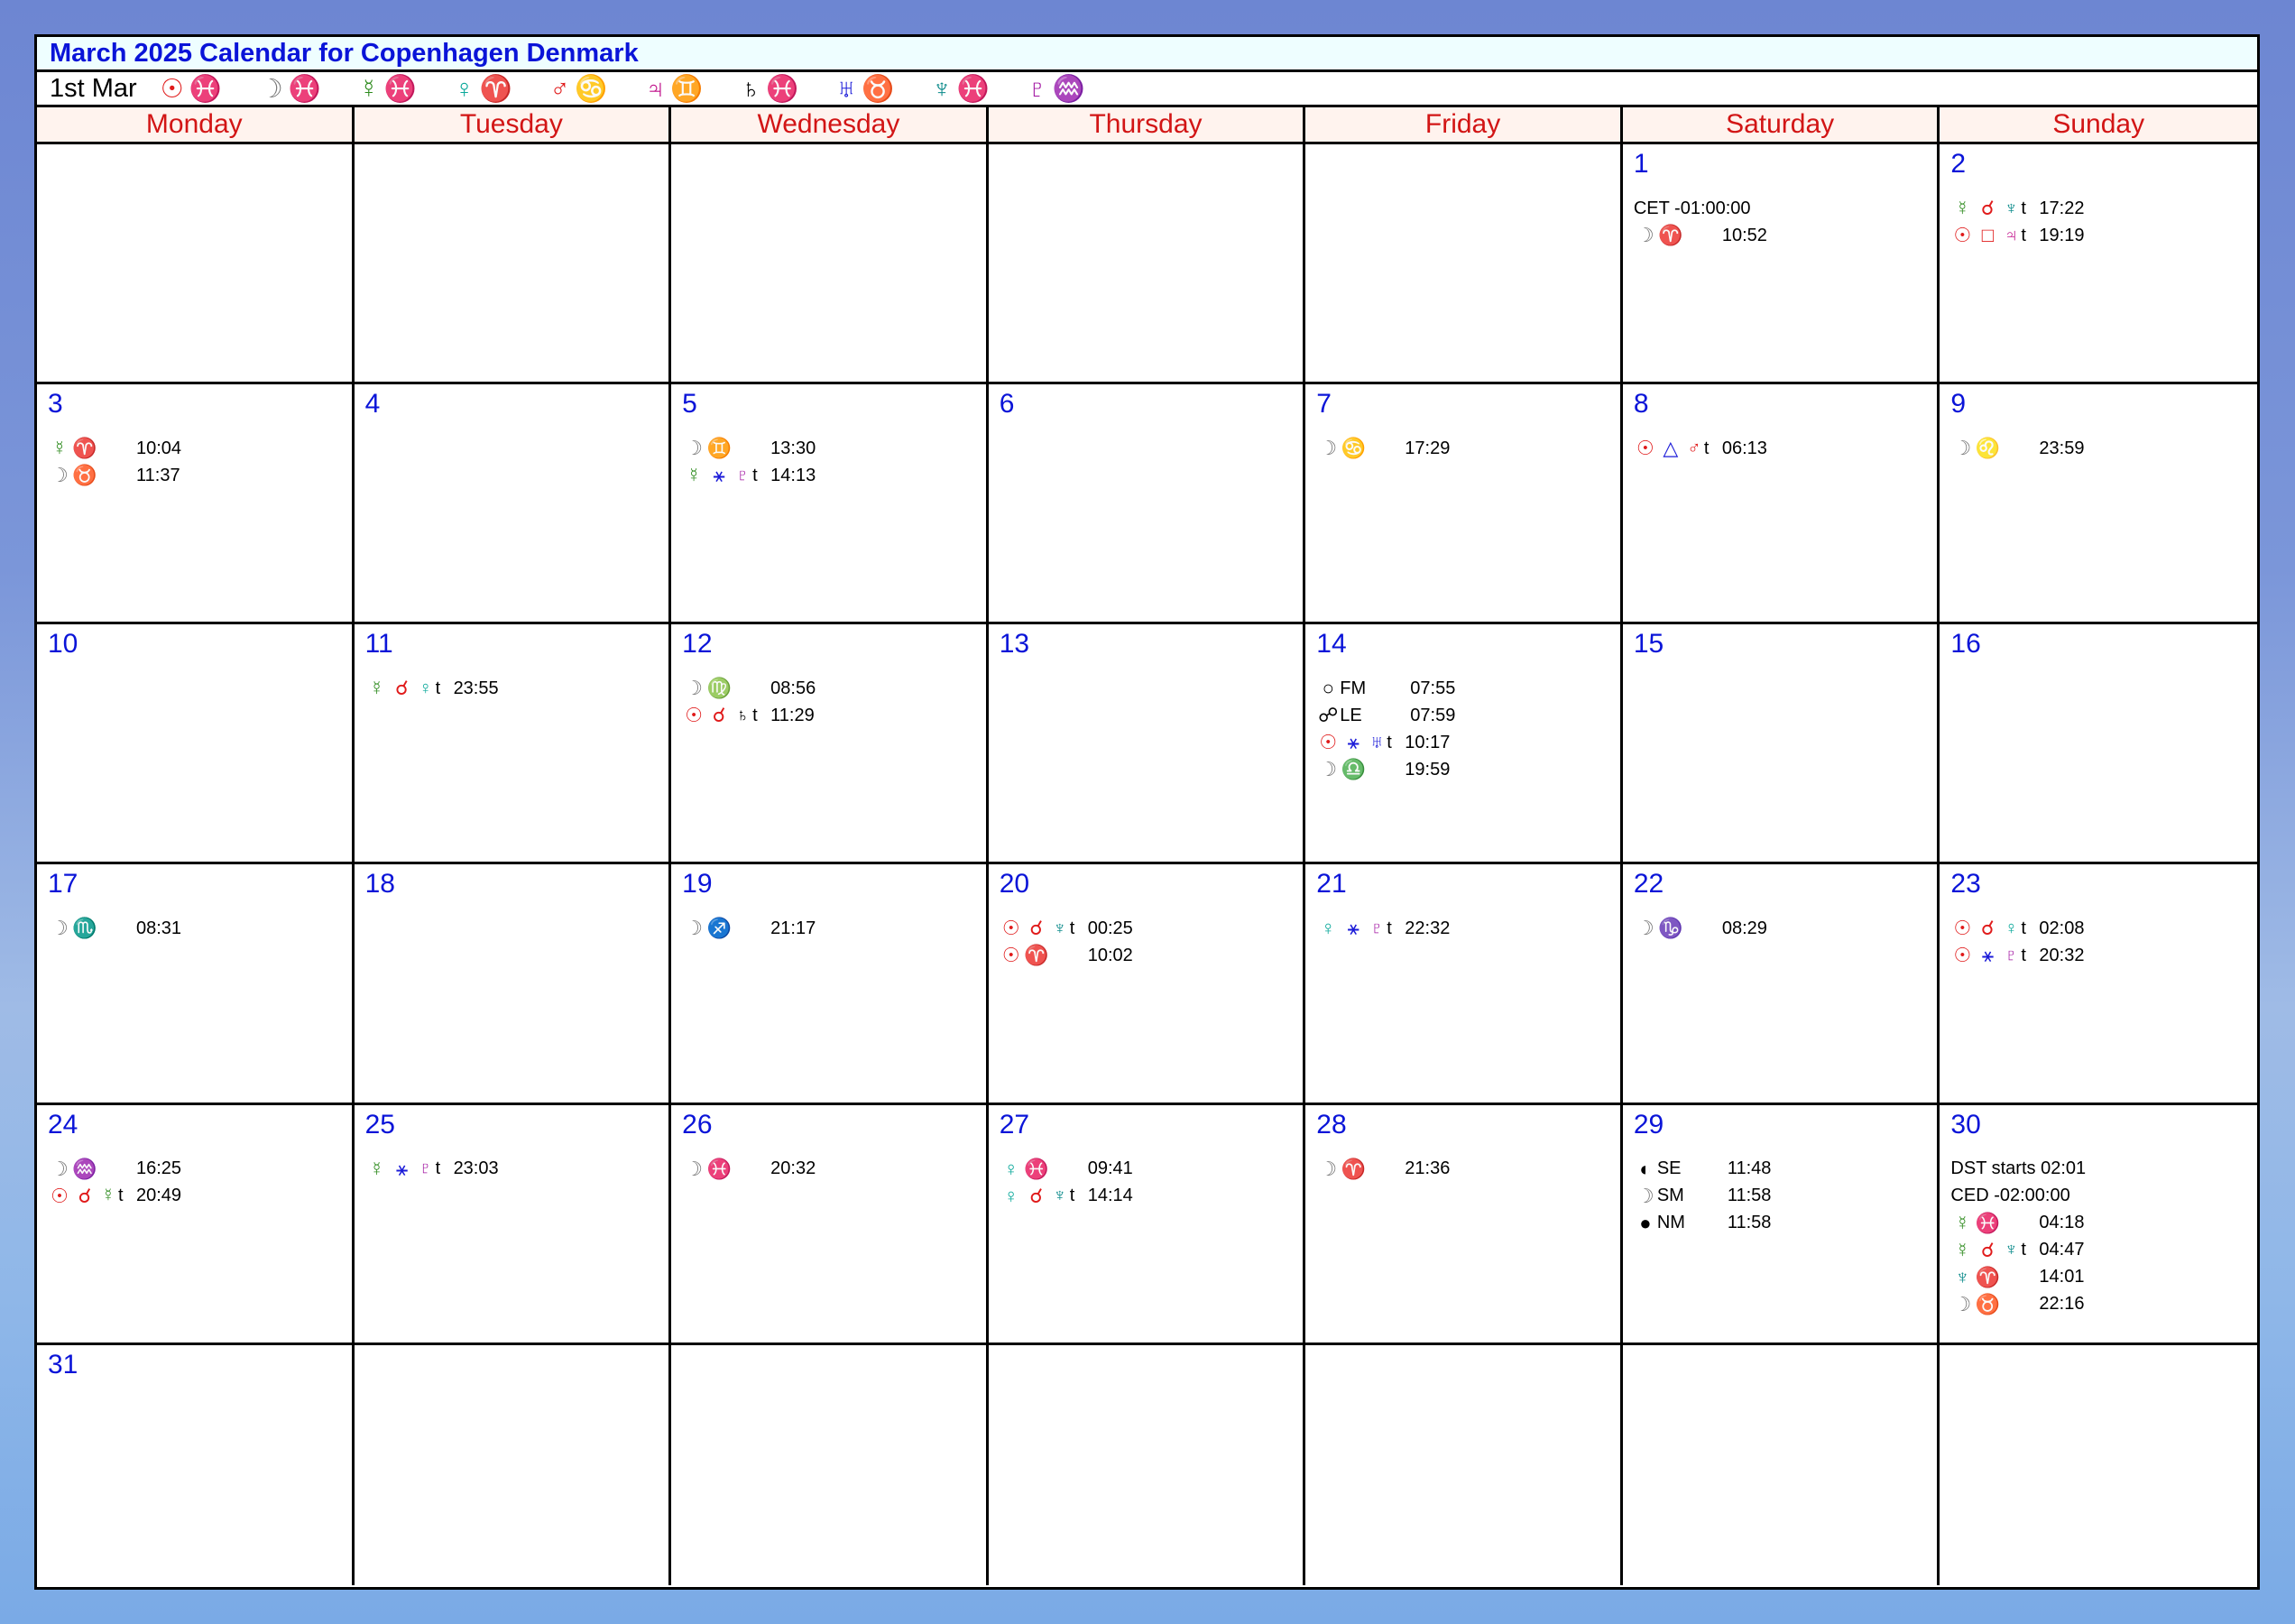 This screenshot has width=2295, height=1624. What do you see at coordinates (1147, 504) in the screenshot?
I see `day-cell-6: 6` at bounding box center [1147, 504].